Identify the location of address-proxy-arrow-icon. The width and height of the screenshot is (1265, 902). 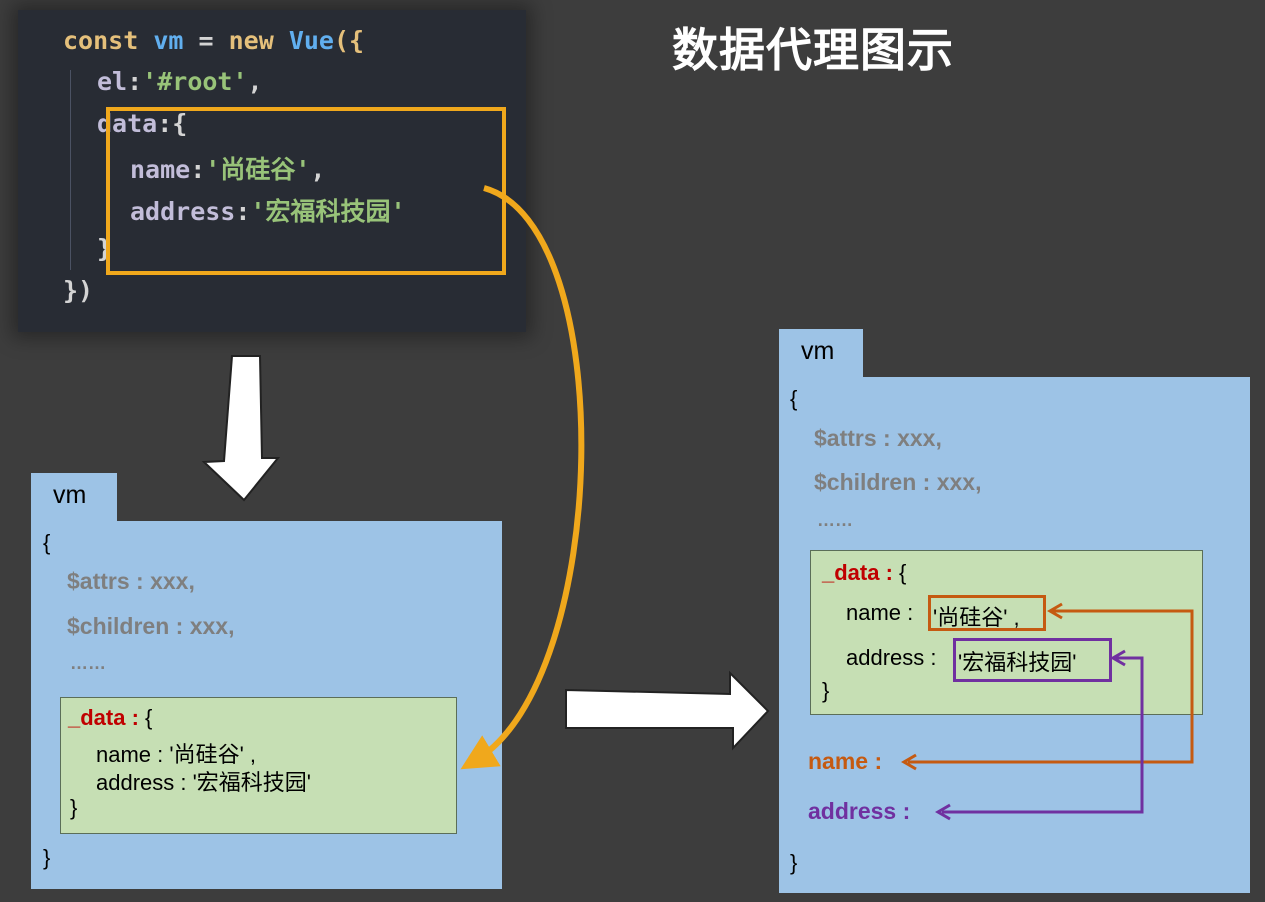
(1039, 735).